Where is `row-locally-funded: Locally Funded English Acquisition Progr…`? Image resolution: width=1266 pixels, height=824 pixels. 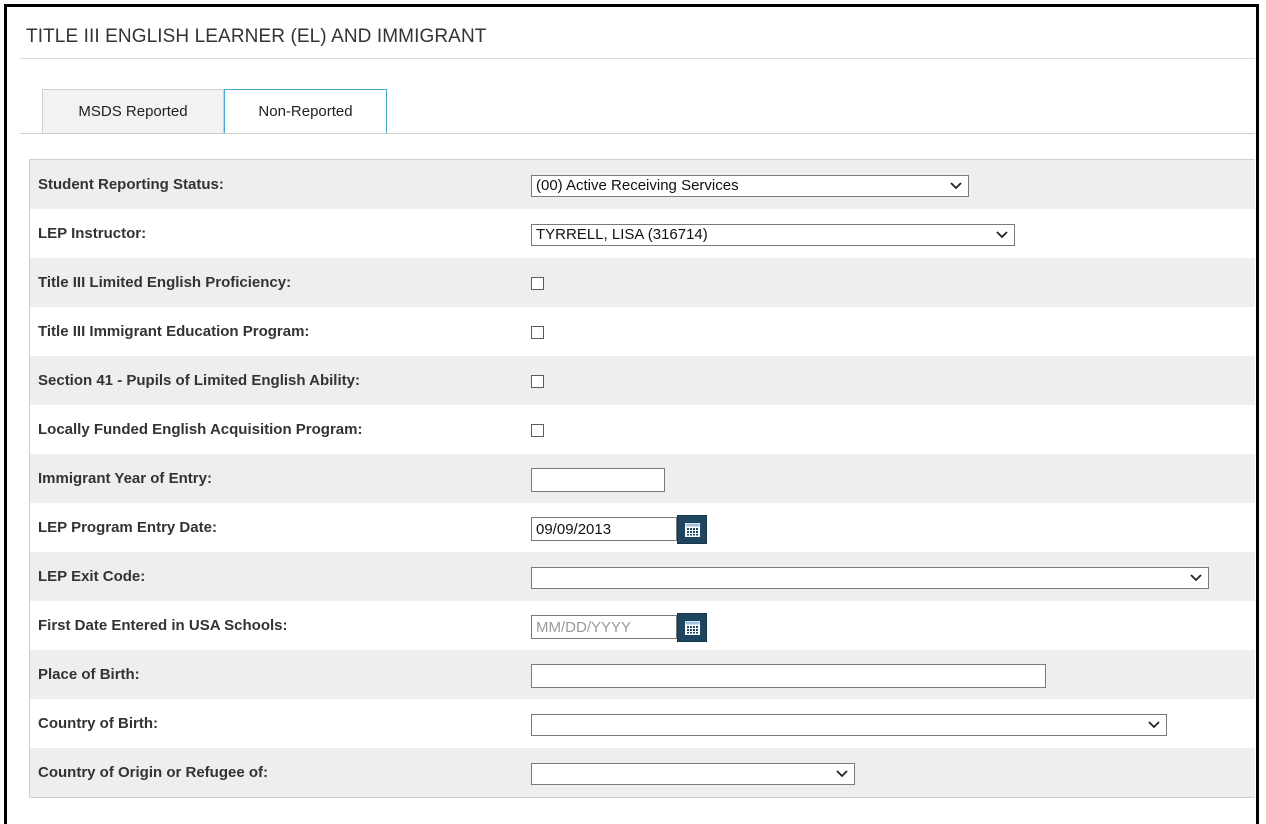
row-locally-funded: Locally Funded English Acquisition Progr… is located at coordinates (642, 429).